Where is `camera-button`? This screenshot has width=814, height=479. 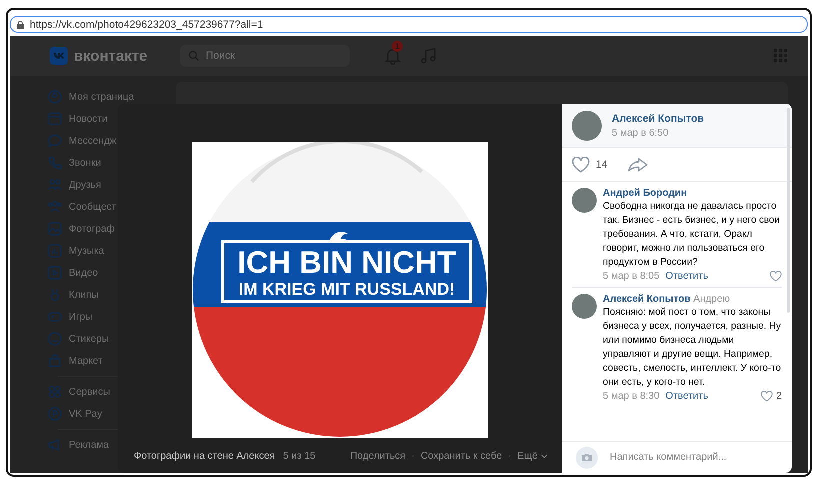
camera-button is located at coordinates (587, 457).